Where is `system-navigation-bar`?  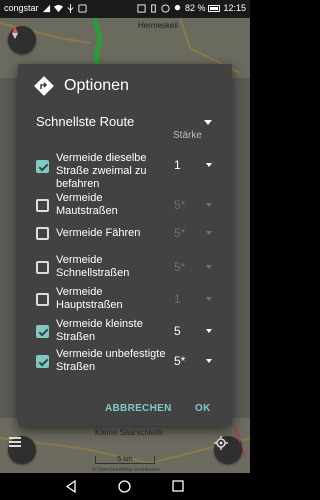 system-navigation-bar is located at coordinates (125, 486).